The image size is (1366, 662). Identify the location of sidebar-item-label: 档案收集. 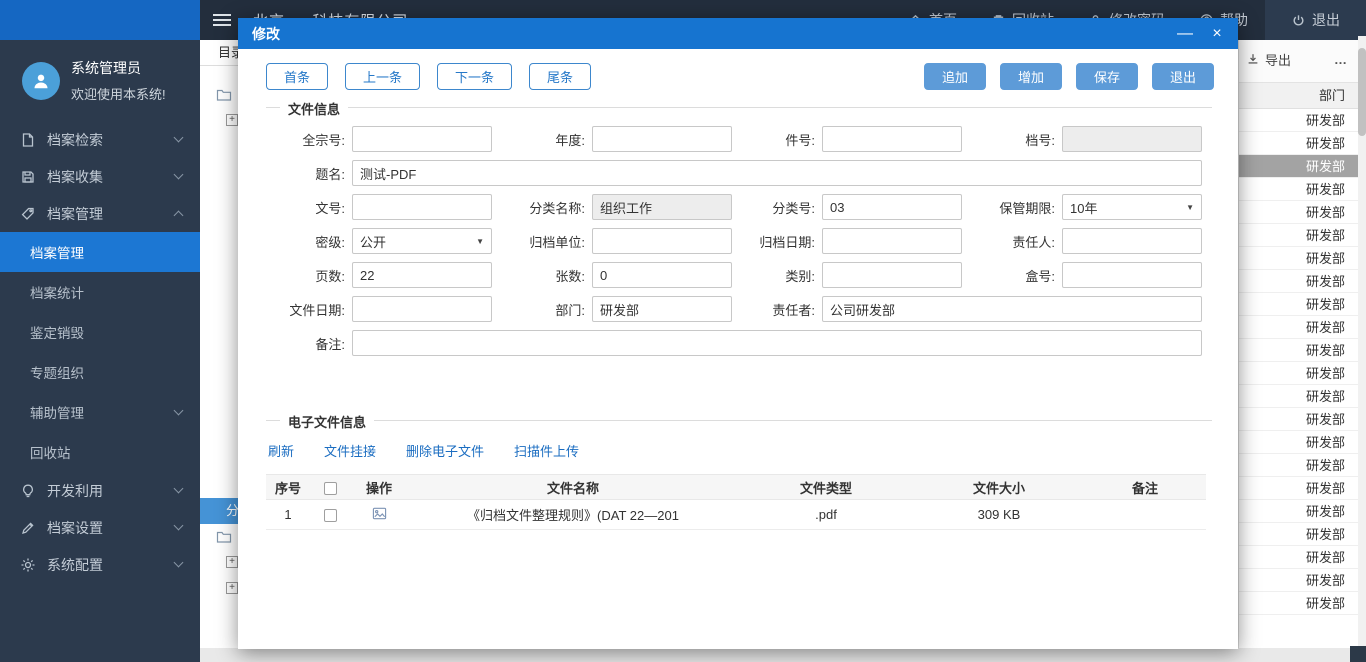
(75, 176).